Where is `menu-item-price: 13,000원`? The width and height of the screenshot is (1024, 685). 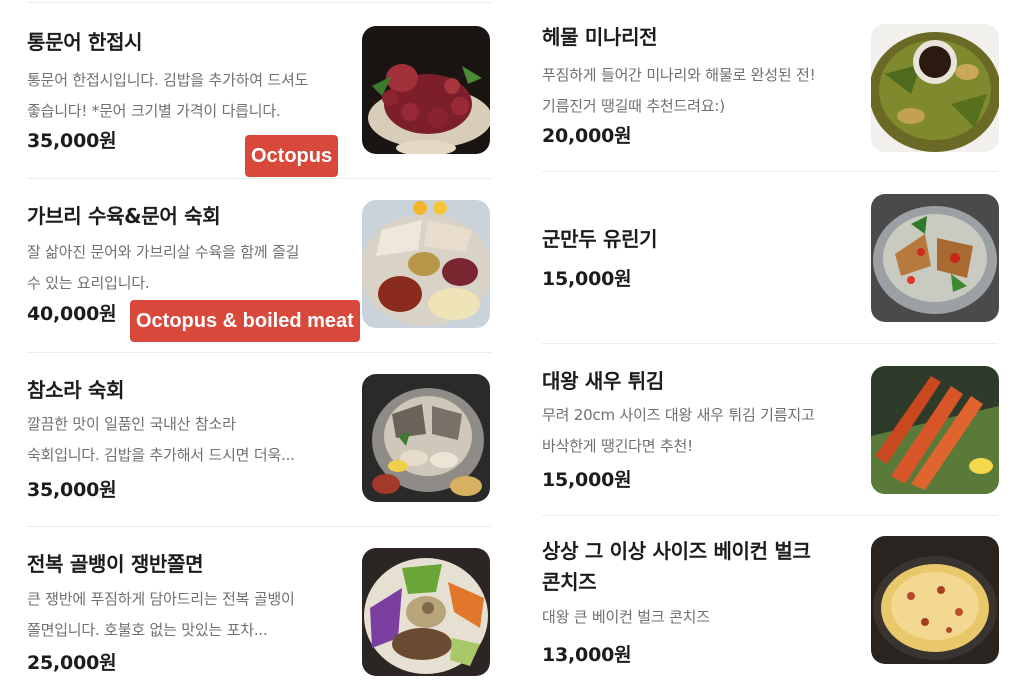 menu-item-price: 13,000원 is located at coordinates (587, 655).